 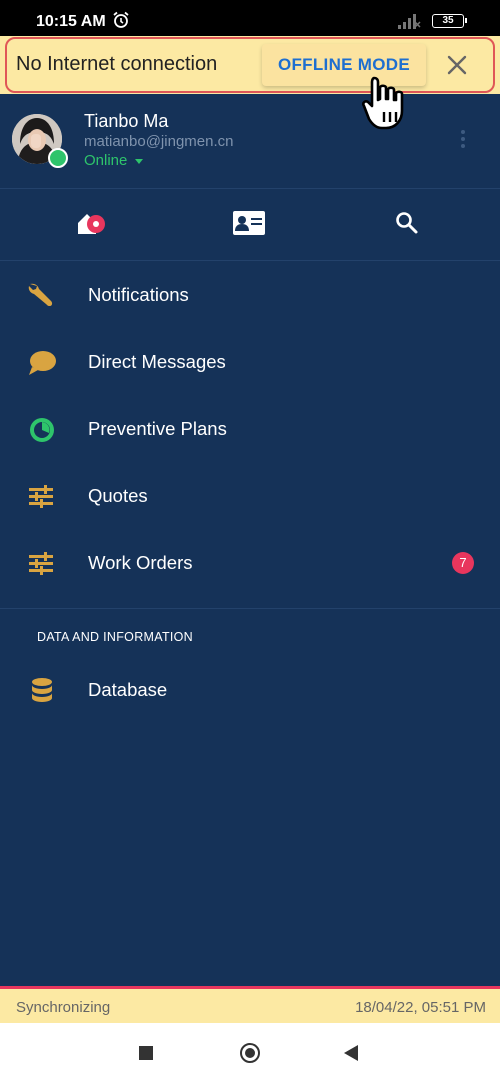 I want to click on menu-item-quotes: Quotes, so click(x=250, y=496).